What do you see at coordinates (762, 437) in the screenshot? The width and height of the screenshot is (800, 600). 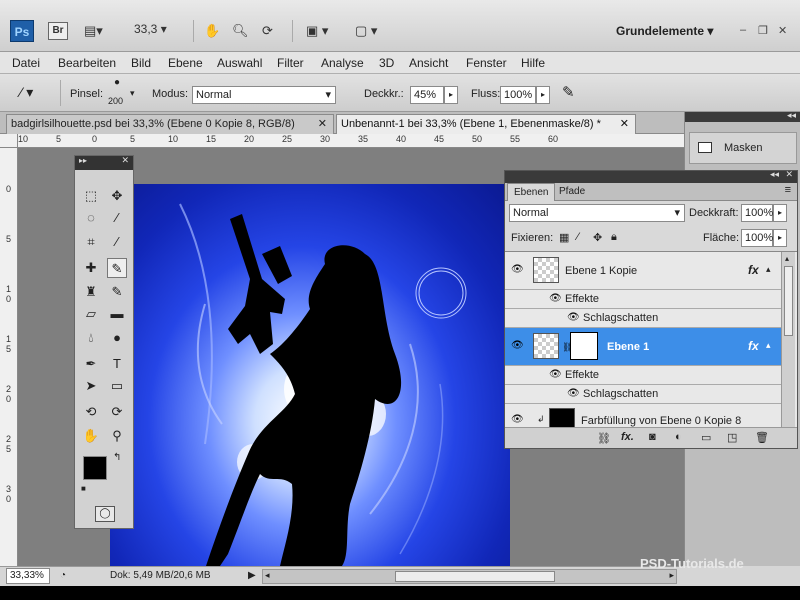 I see `trash-icon: 🗑︎` at bounding box center [762, 437].